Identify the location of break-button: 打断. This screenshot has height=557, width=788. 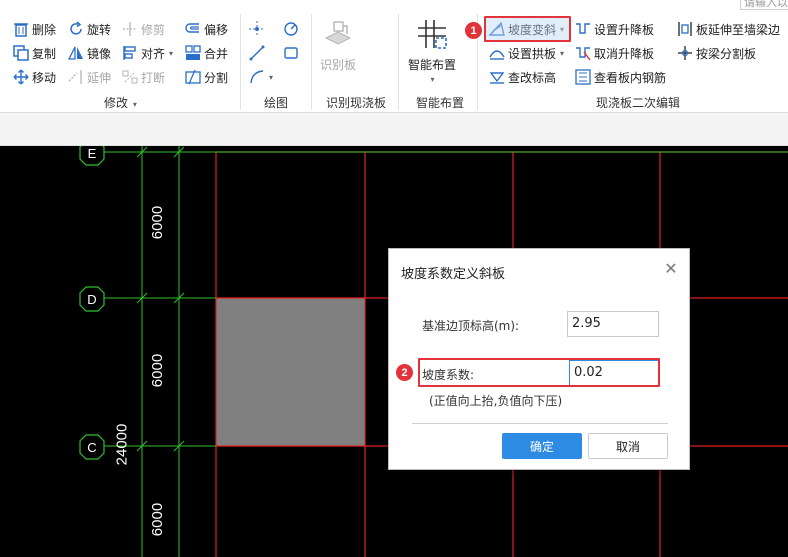
(143, 77).